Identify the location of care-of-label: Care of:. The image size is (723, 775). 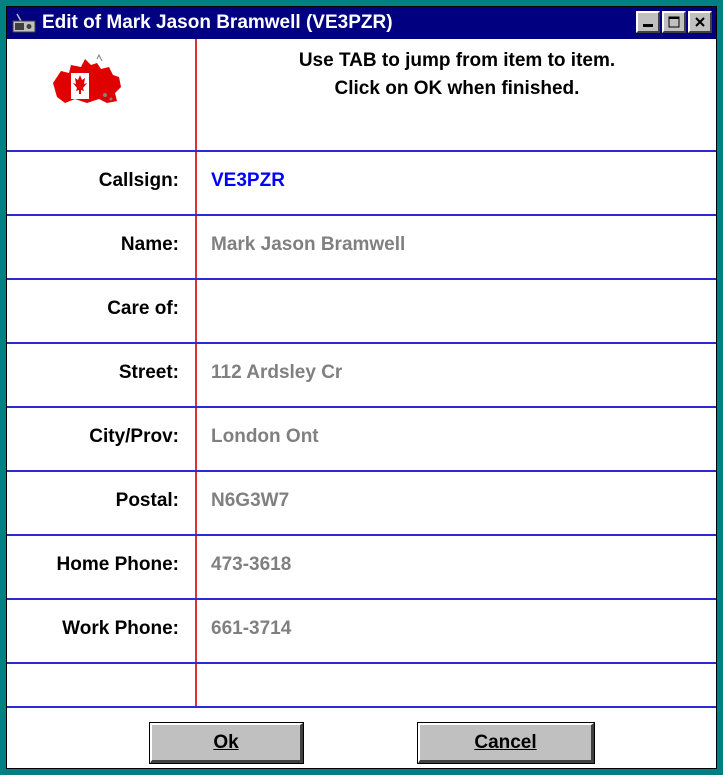
(143, 308).